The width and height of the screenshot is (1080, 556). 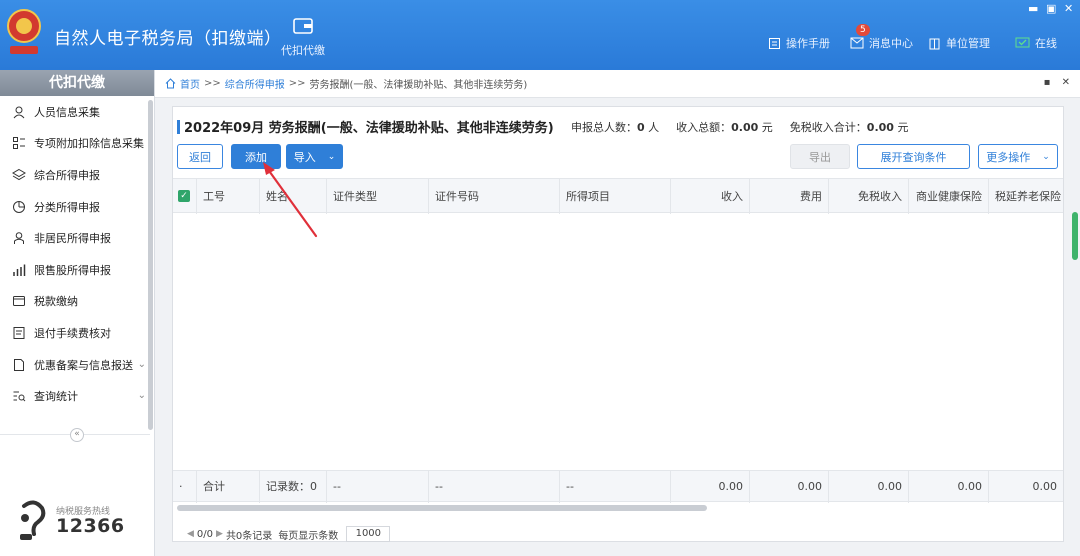 I want to click on sidebar-item-2: 综合所得申报, so click(x=77, y=175).